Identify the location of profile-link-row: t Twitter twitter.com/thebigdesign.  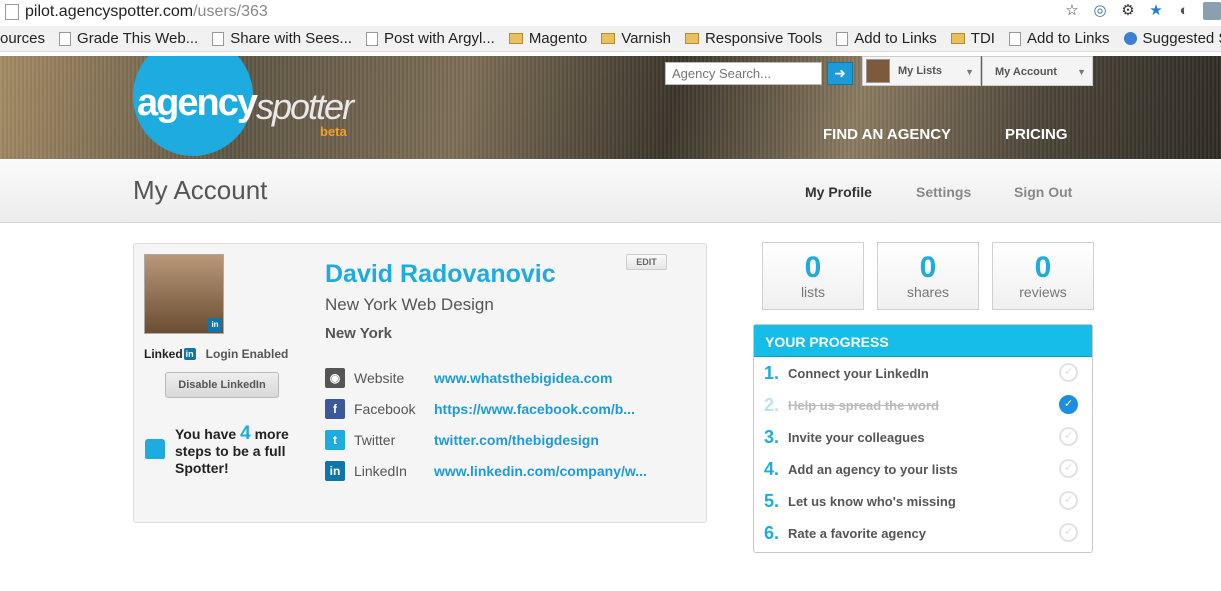
(462, 440).